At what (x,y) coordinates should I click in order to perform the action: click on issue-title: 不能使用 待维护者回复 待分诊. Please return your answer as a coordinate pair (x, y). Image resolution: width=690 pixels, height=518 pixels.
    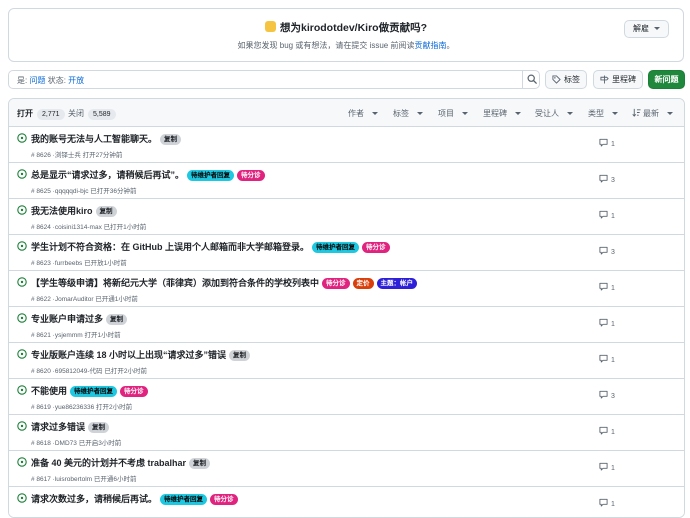
    Looking at the image, I should click on (89, 390).